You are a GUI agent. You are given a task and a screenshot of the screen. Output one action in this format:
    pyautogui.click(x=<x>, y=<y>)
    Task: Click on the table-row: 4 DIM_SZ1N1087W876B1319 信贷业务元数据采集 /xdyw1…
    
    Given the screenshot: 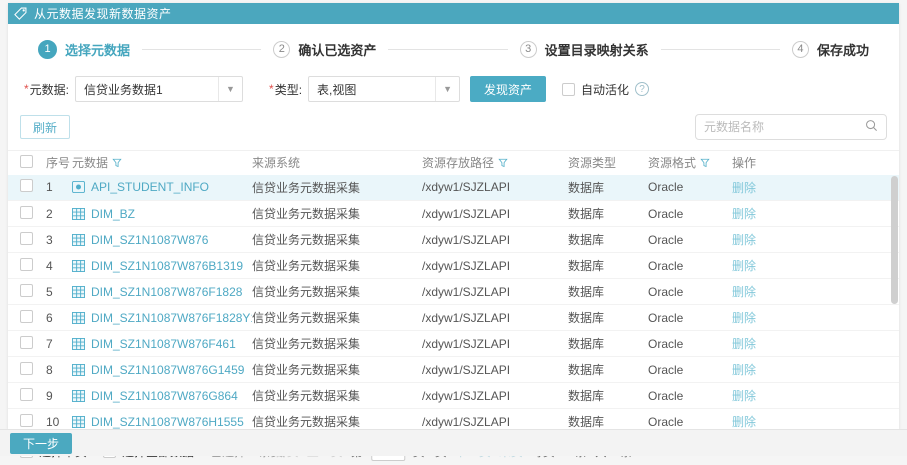 What is the action you would take?
    pyautogui.click(x=453, y=265)
    